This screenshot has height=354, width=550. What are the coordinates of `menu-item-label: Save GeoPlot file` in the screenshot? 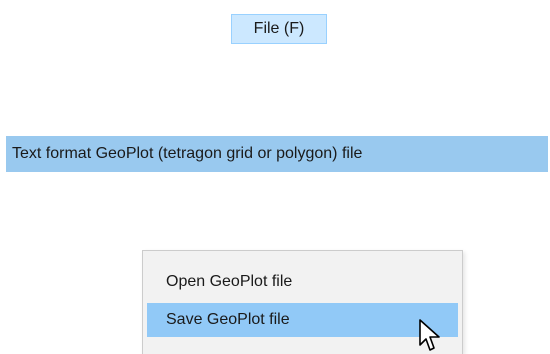 It's located at (228, 319).